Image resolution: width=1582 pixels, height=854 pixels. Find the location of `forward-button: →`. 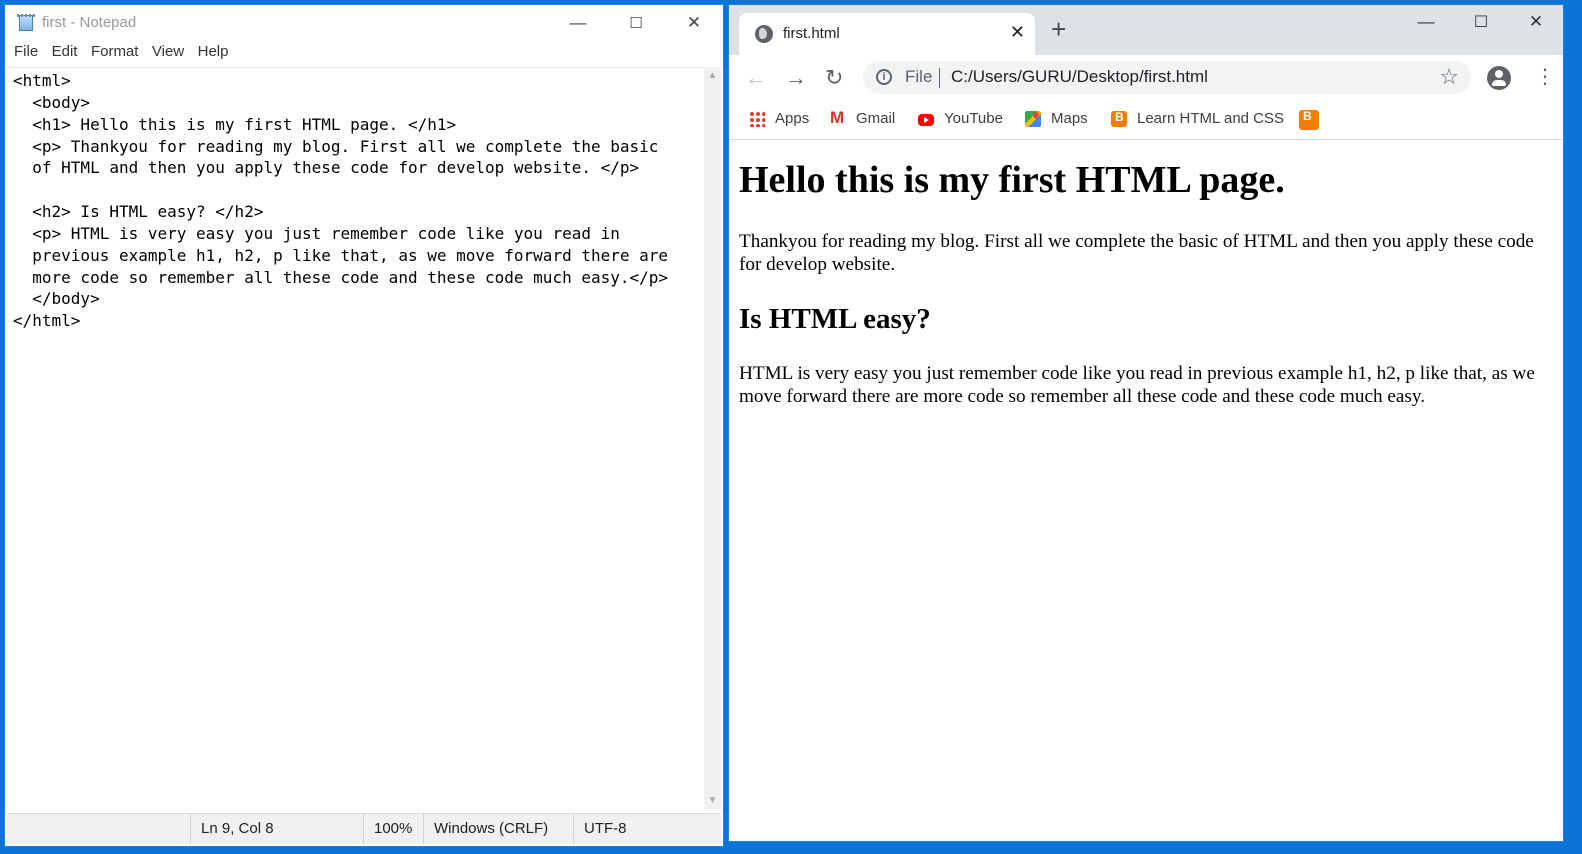

forward-button: → is located at coordinates (796, 78).